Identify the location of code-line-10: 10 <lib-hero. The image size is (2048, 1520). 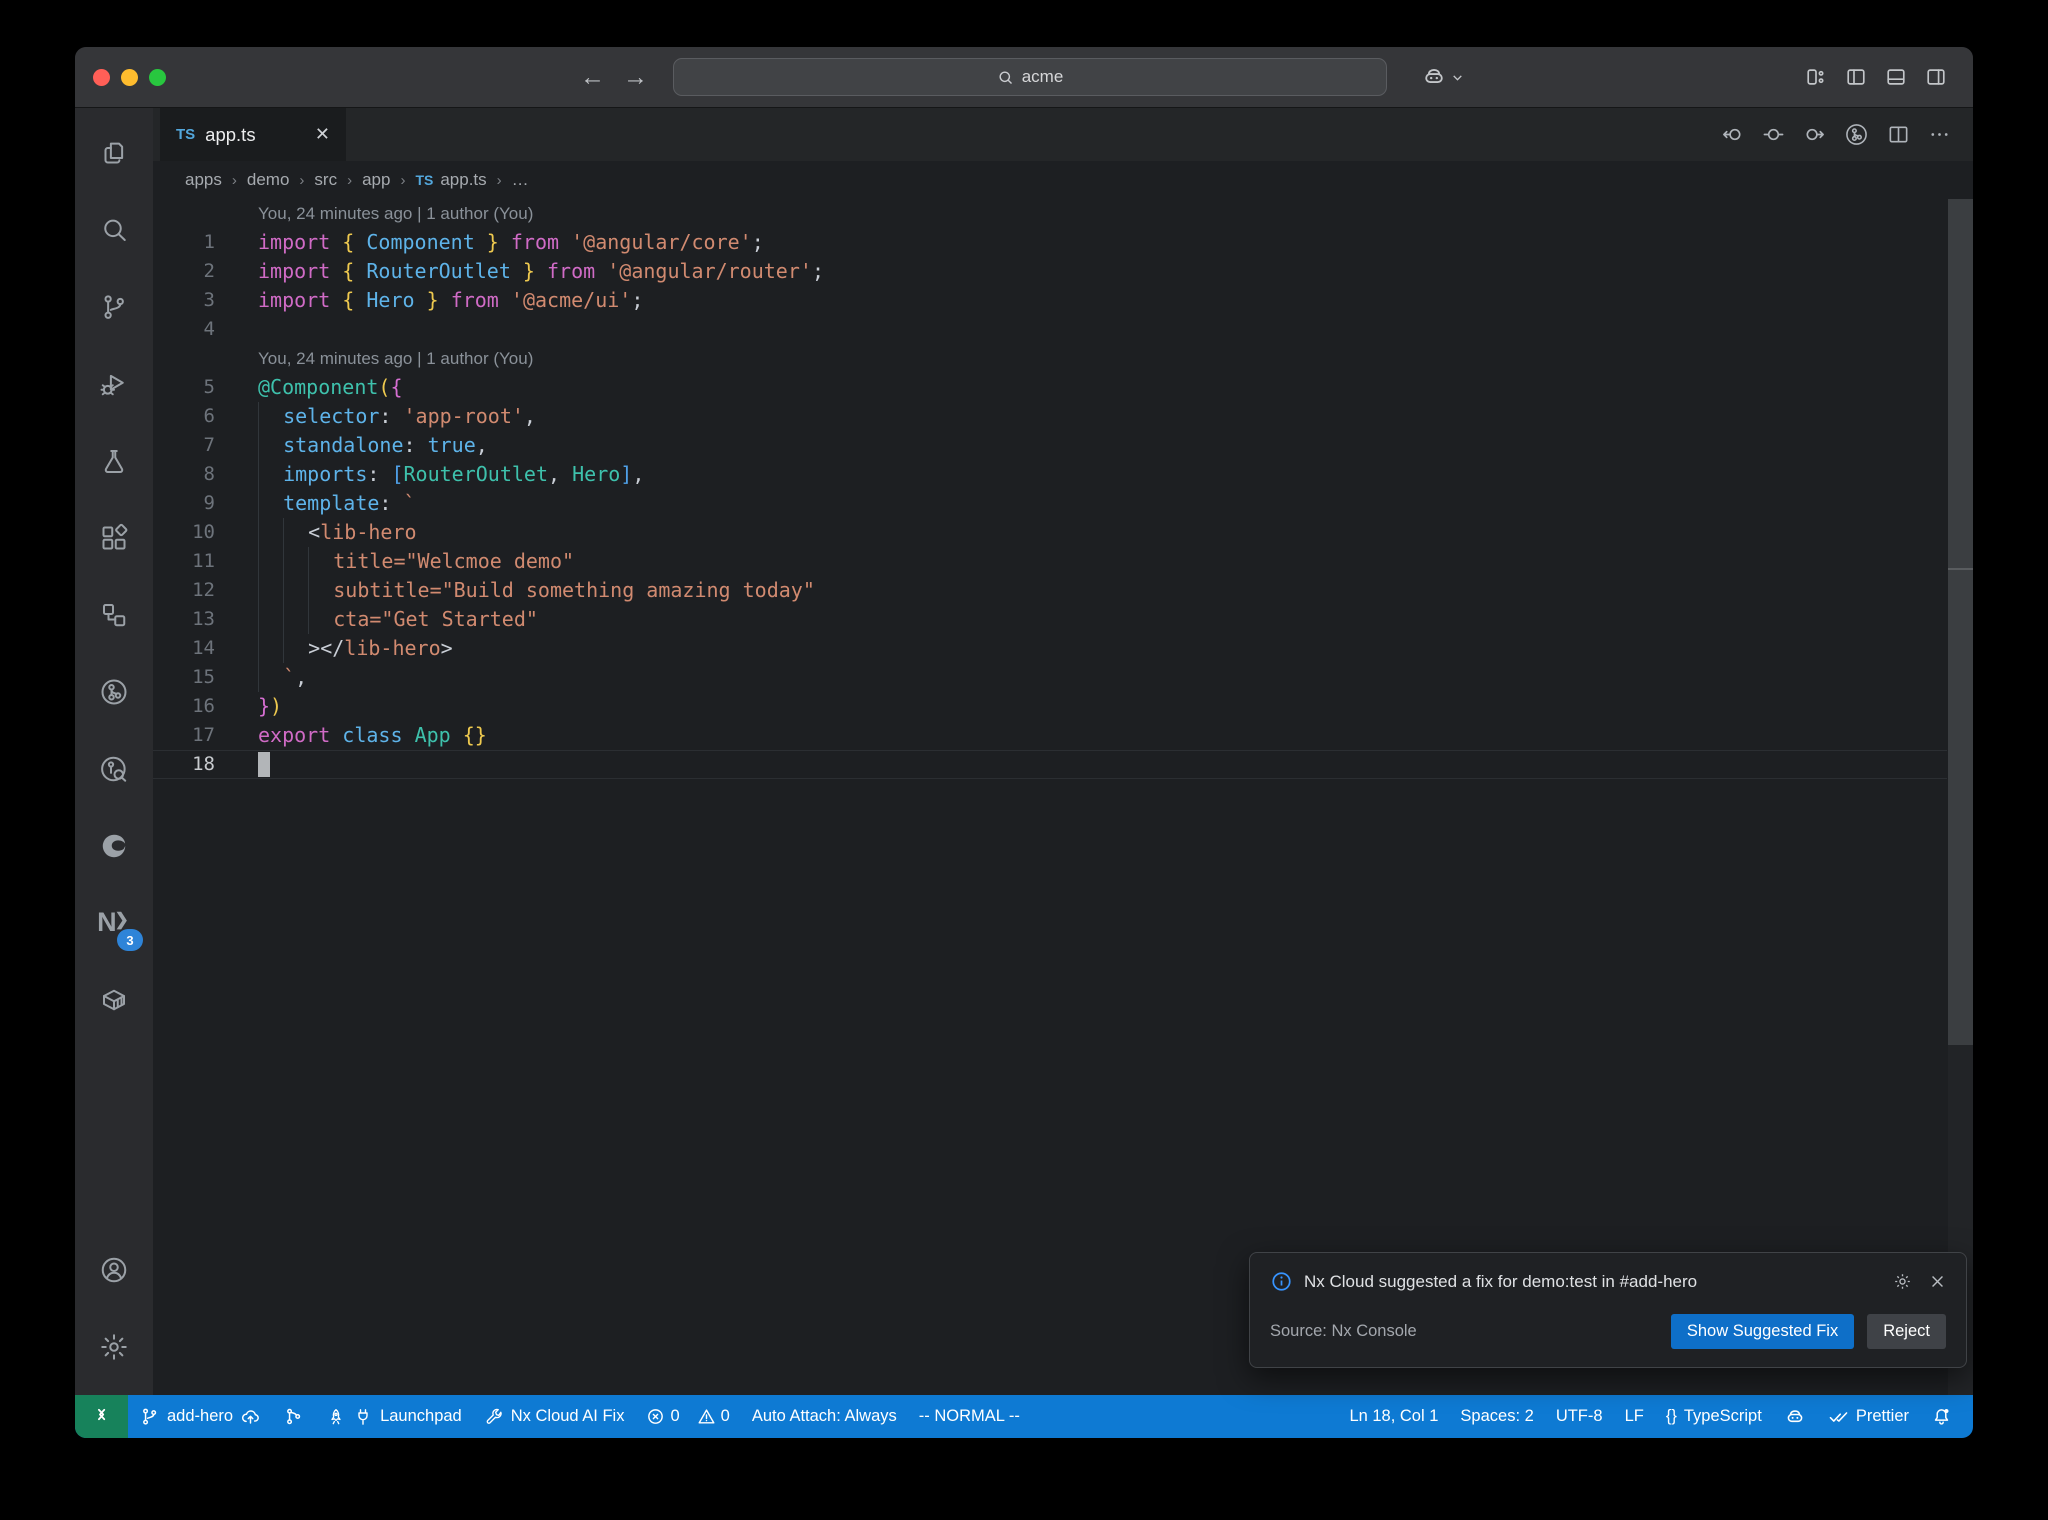
(1050, 532).